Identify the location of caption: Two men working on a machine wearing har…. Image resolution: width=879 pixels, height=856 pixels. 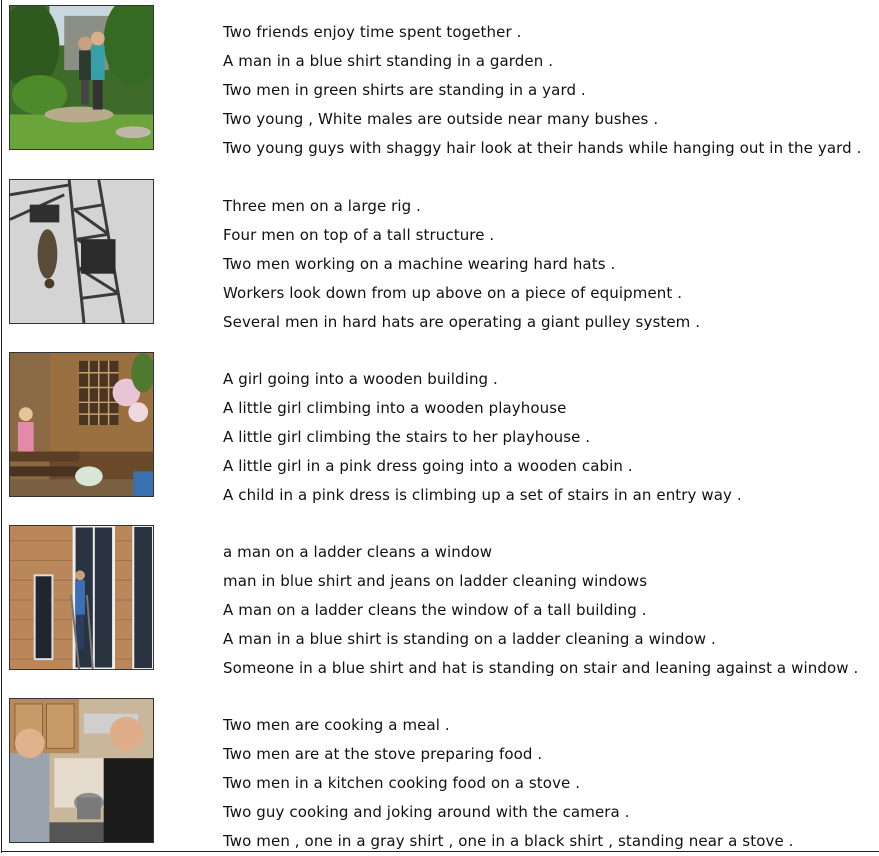
(419, 264).